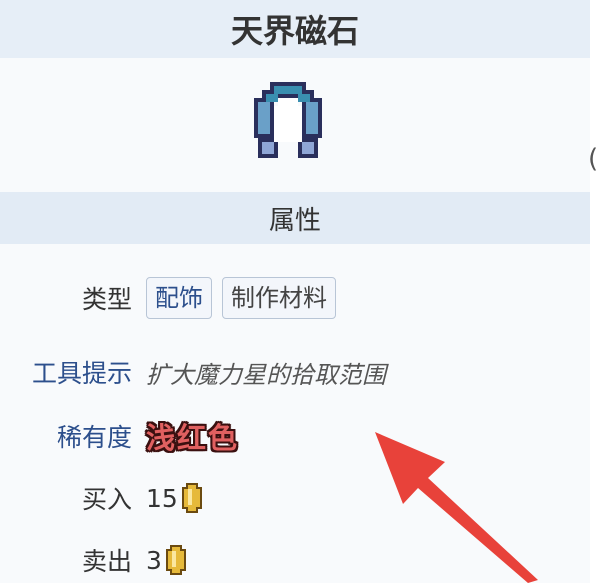  What do you see at coordinates (179, 298) in the screenshot?
I see `tag-accessory: 配饰` at bounding box center [179, 298].